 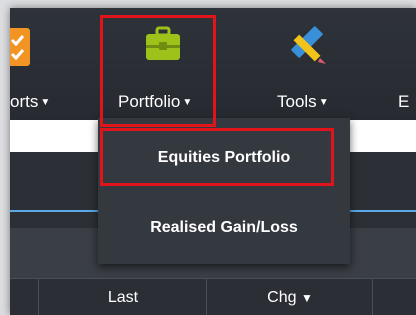 I want to click on reports-icon, so click(x=21, y=49).